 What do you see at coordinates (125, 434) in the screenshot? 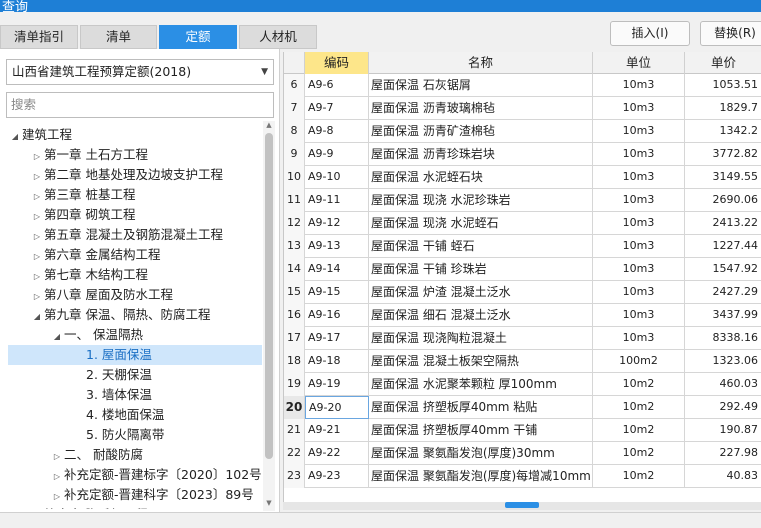
I see `tree-node-label: 5. 防火隔离带` at bounding box center [125, 434].